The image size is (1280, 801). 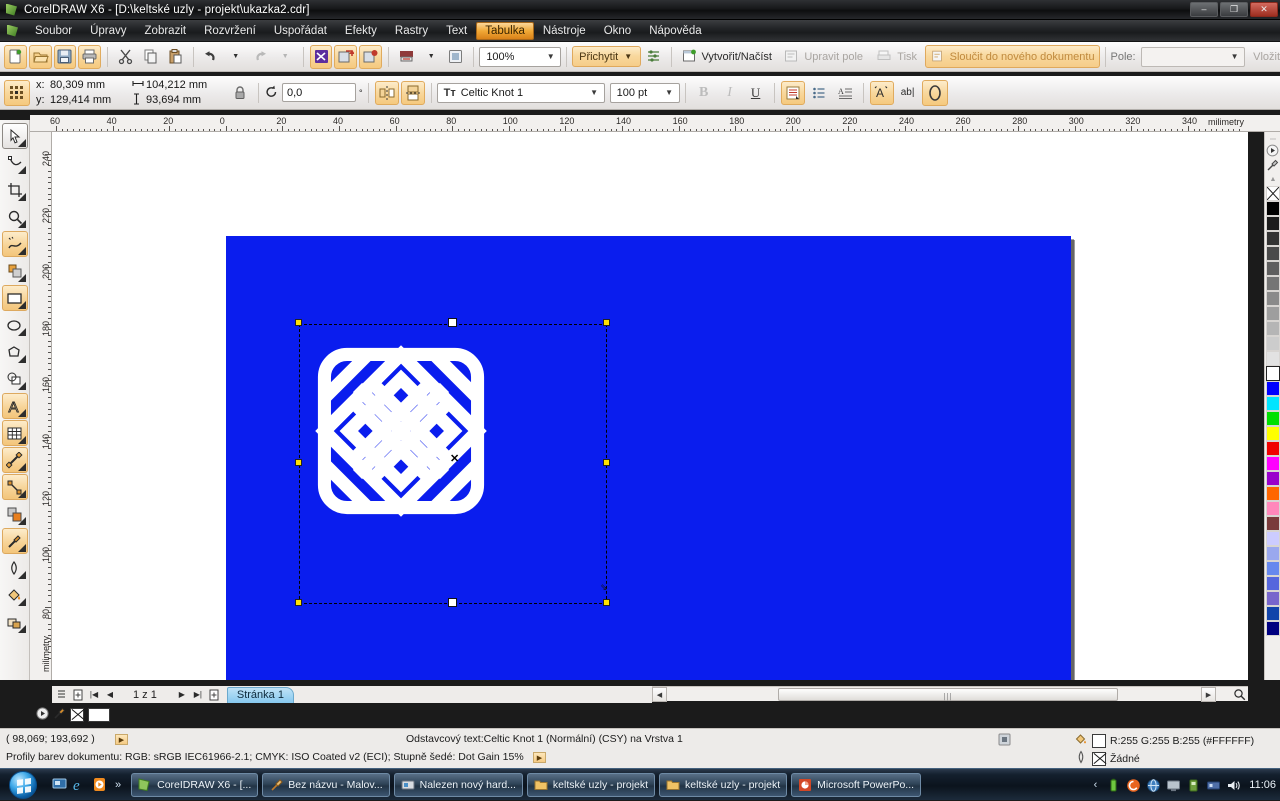 I want to click on bullet-list-button, so click(x=819, y=93).